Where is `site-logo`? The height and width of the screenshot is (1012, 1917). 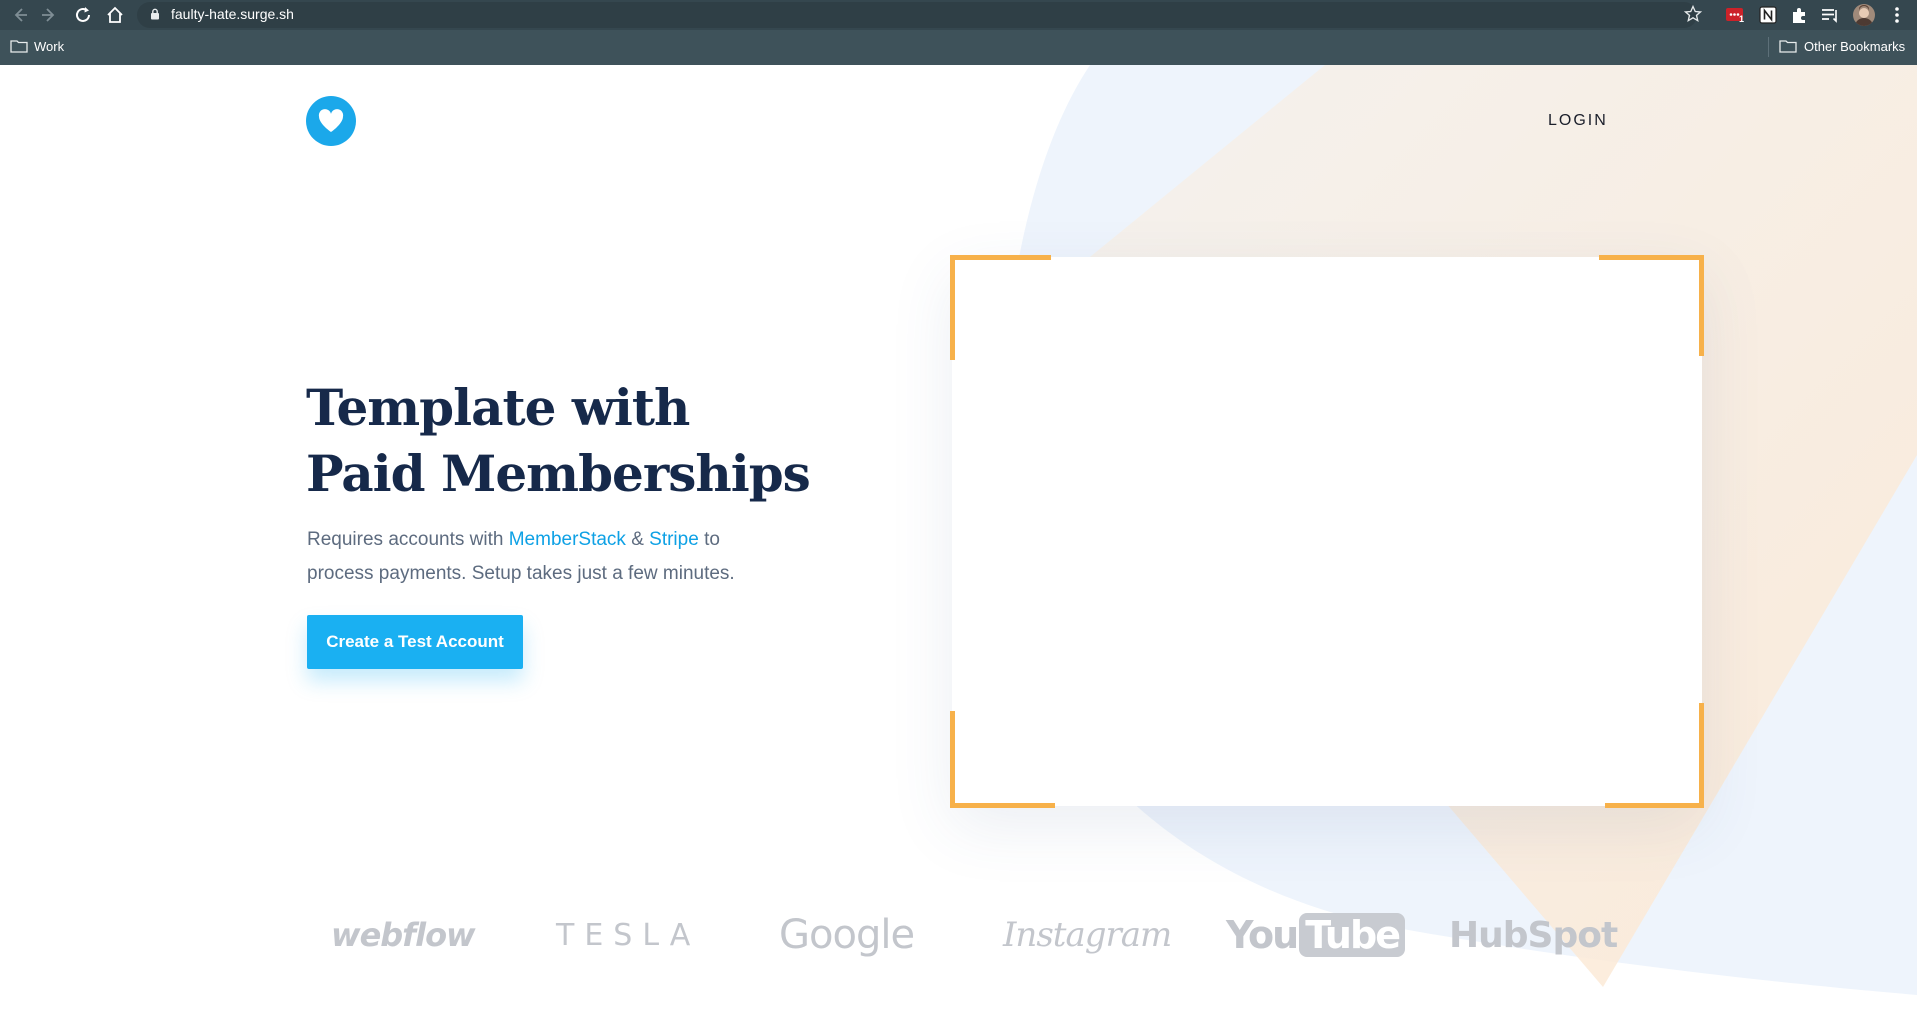 site-logo is located at coordinates (331, 121).